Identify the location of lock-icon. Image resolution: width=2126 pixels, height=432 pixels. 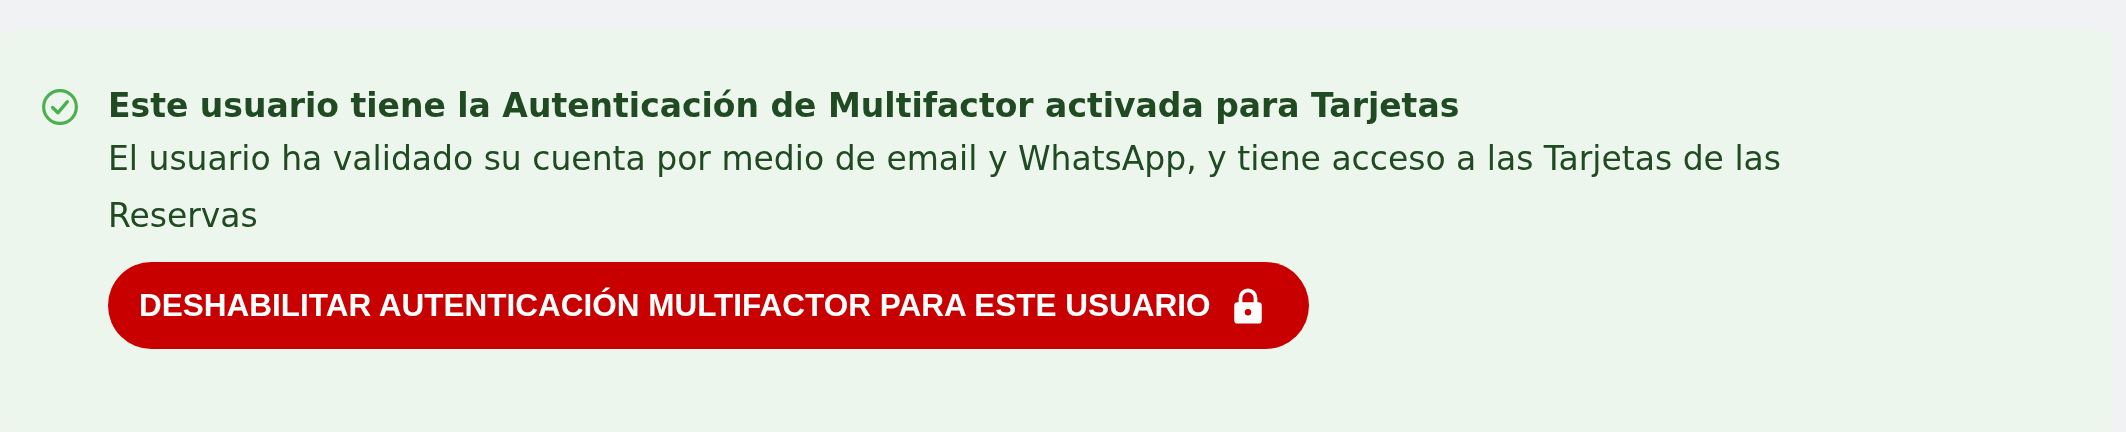
(1247, 305).